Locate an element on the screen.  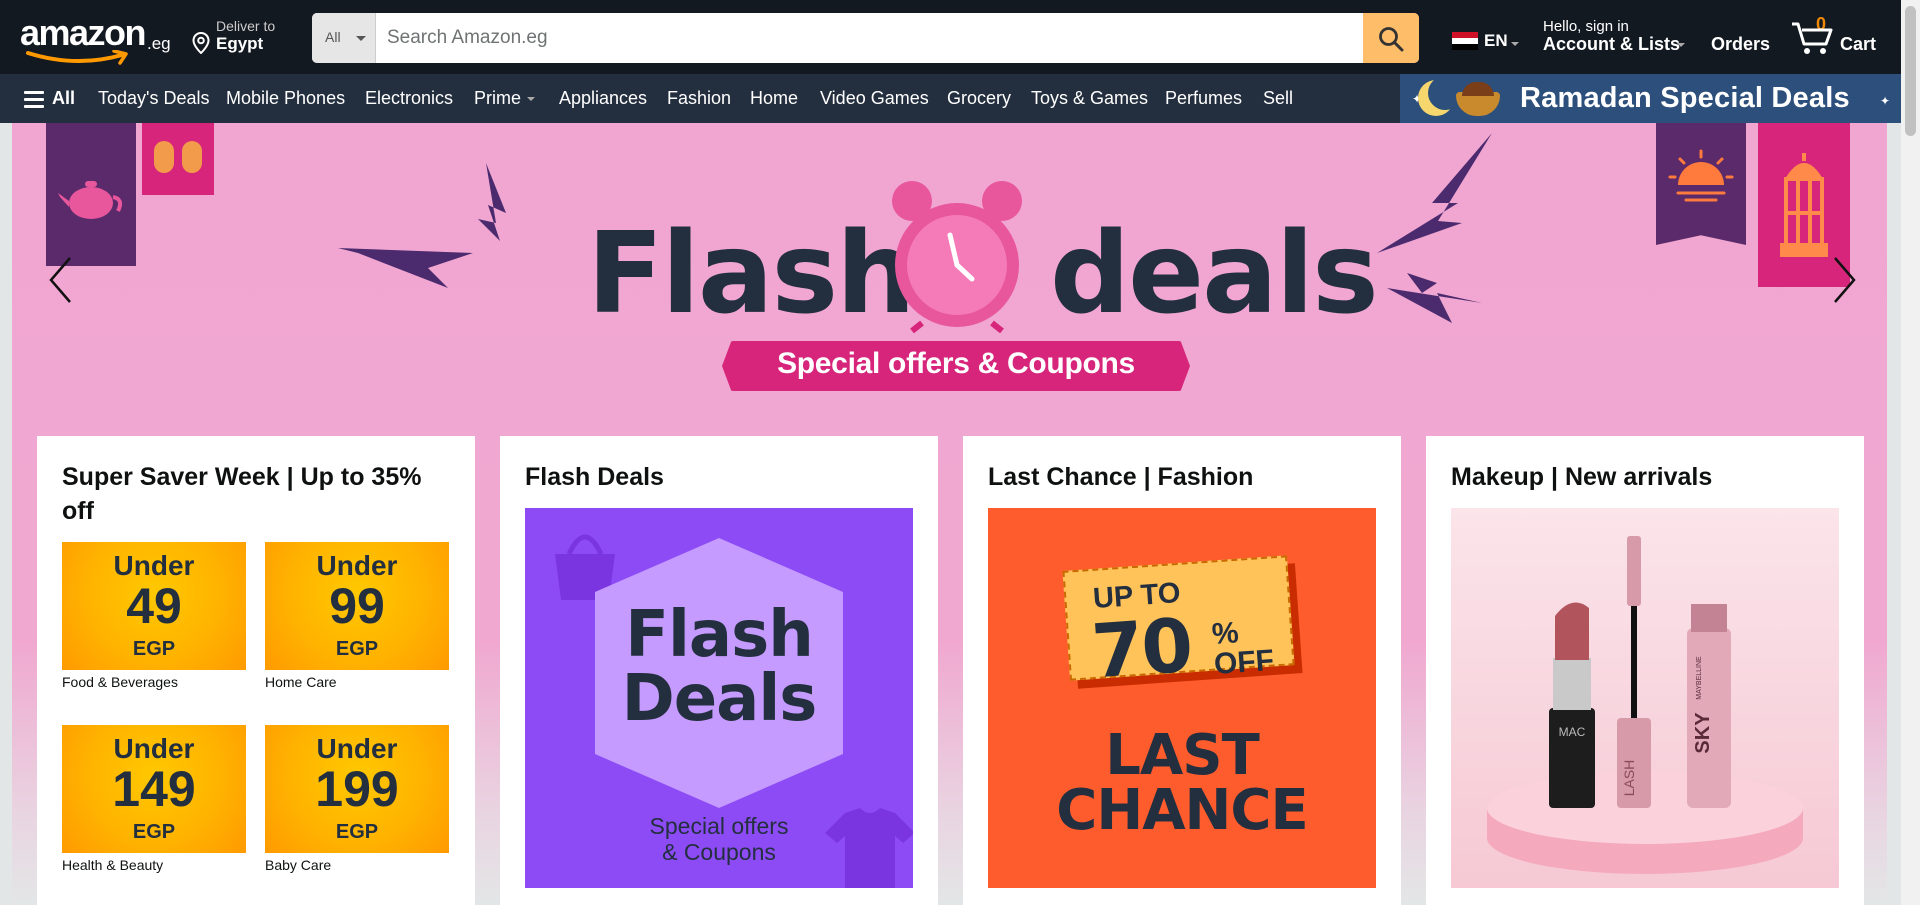
mascara-brand-label: MAYBELLINE is located at coordinates (1699, 678).